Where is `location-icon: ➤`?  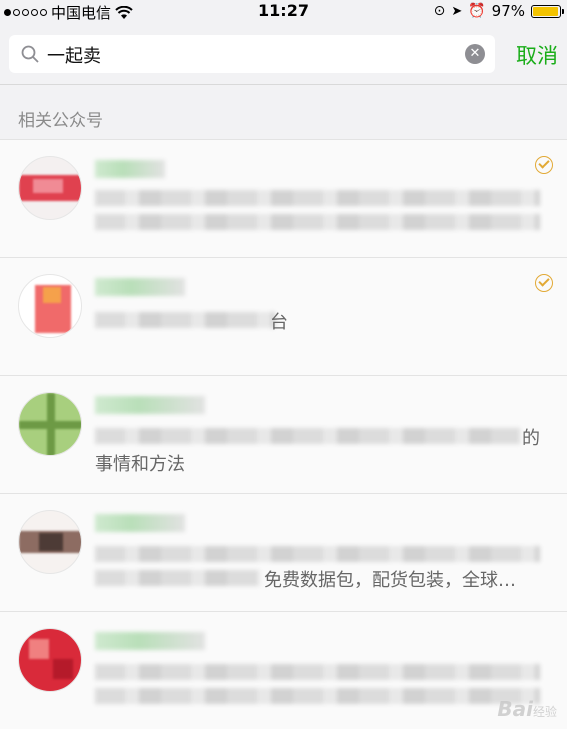
location-icon: ➤ is located at coordinates (457, 11).